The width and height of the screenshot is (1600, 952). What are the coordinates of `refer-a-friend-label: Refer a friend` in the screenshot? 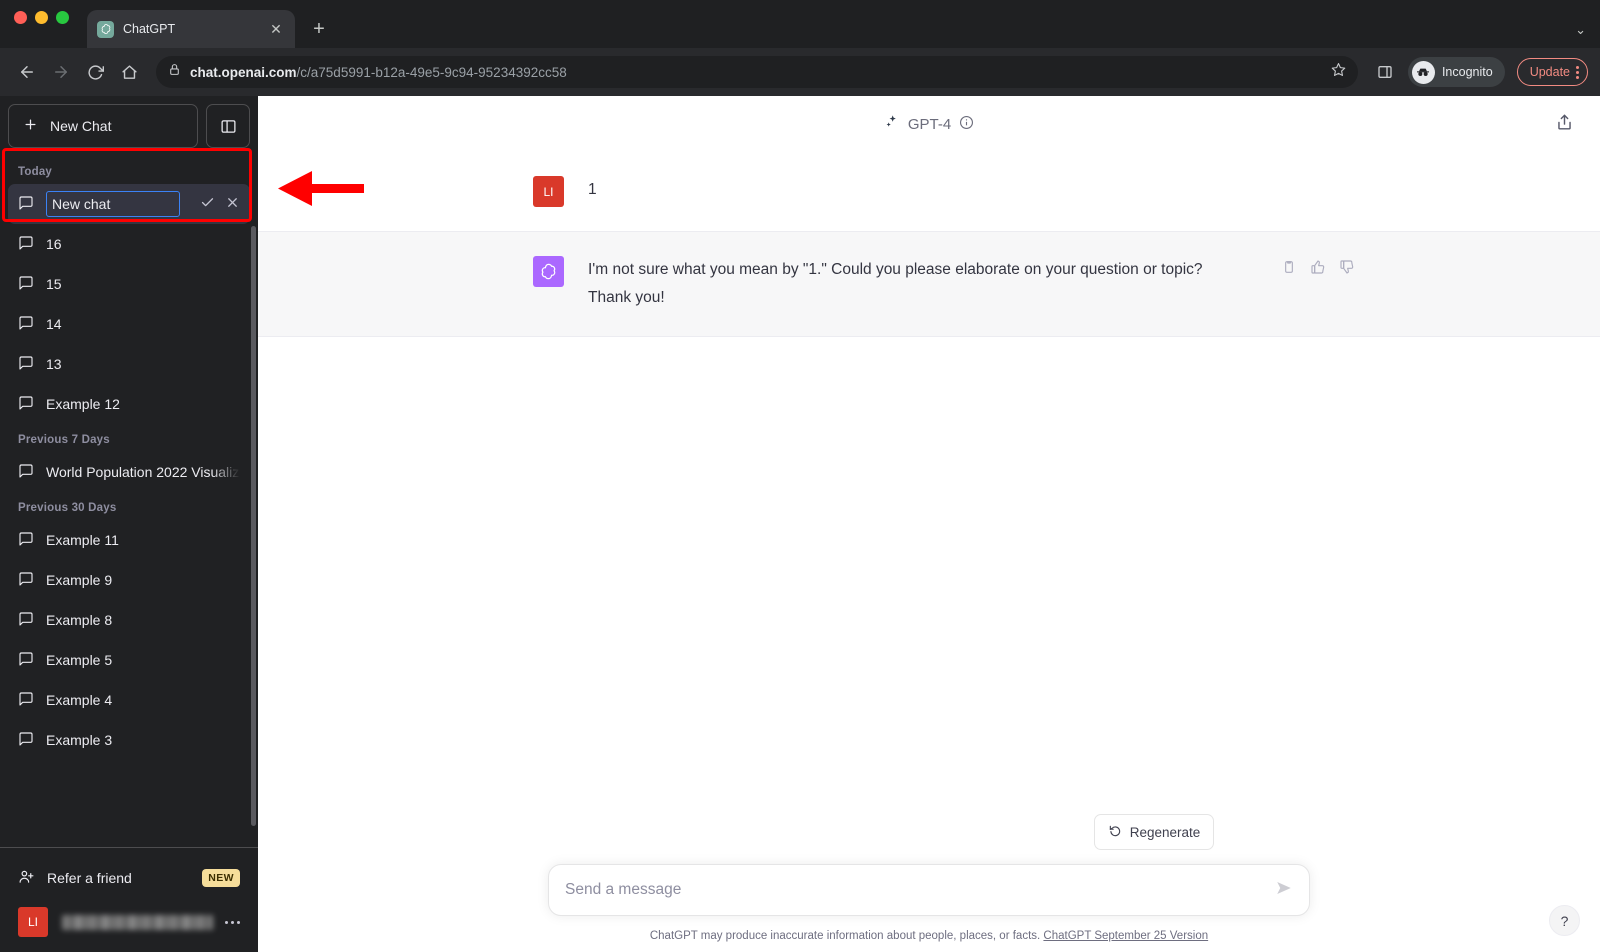 It's located at (89, 878).